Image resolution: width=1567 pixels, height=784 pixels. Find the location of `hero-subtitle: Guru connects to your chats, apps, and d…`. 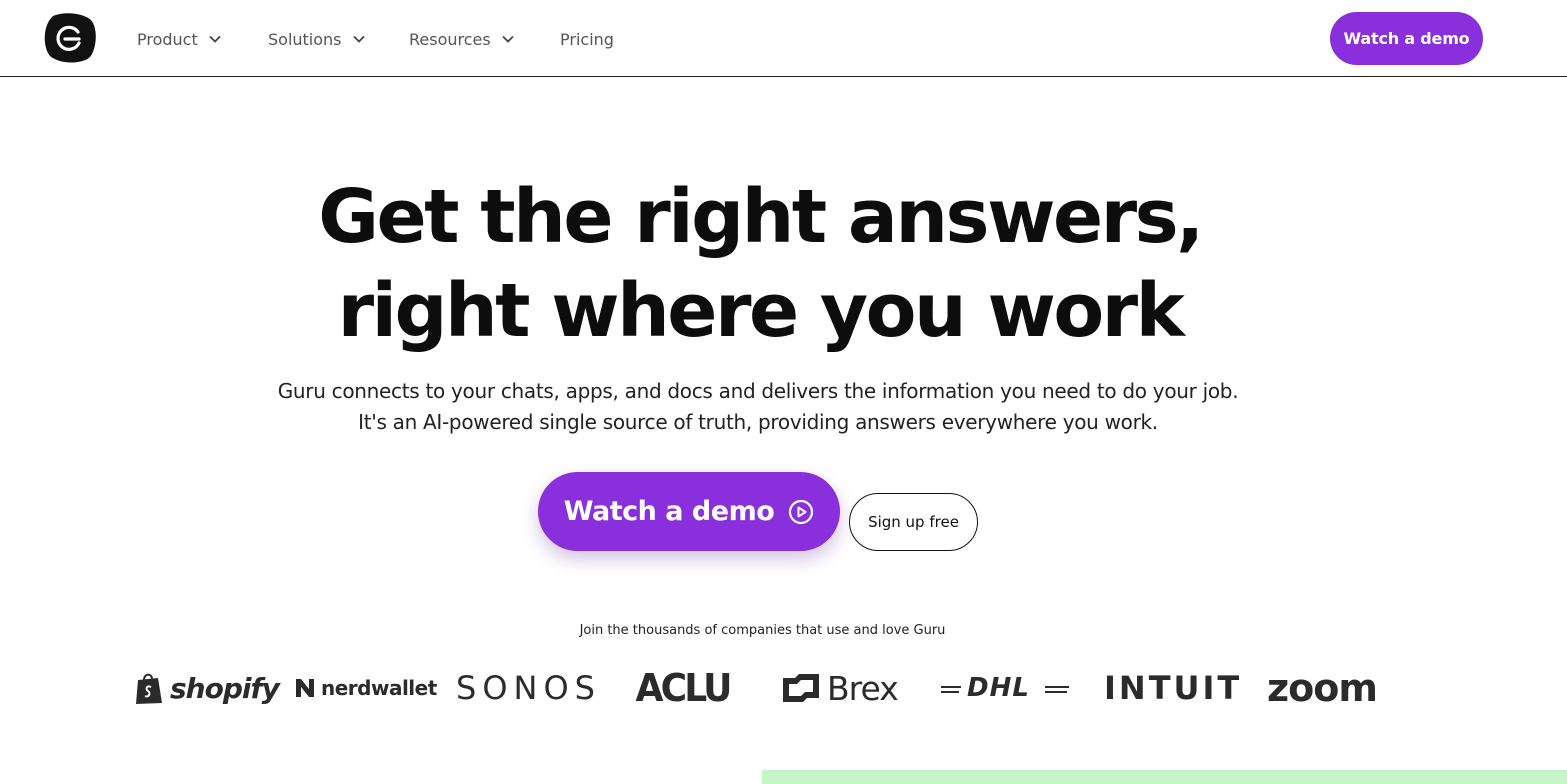

hero-subtitle: Guru connects to your chats, apps, and d… is located at coordinates (758, 407).